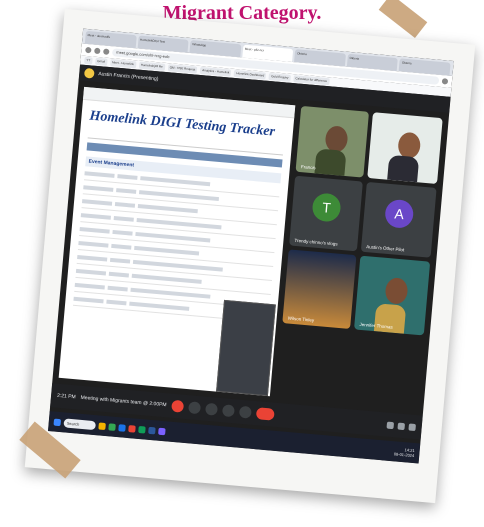  What do you see at coordinates (152, 430) in the screenshot?
I see `word-icon` at bounding box center [152, 430].